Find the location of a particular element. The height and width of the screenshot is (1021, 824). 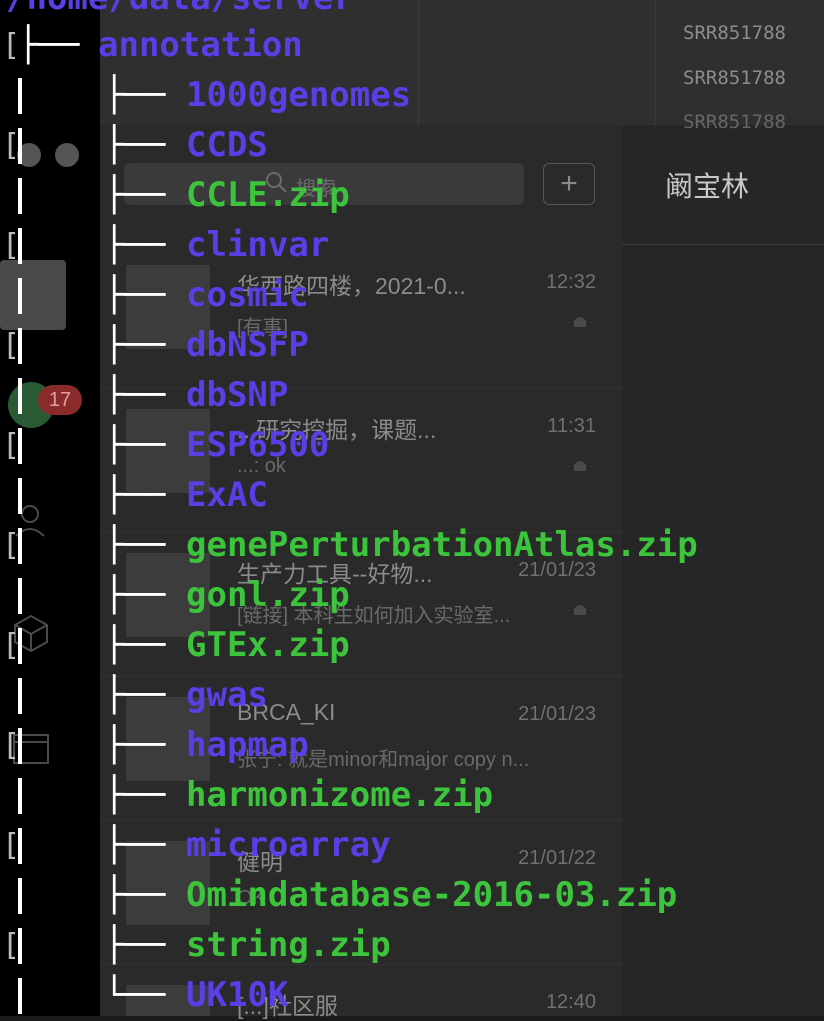

tree-dir-entry: CCDS is located at coordinates (227, 145).